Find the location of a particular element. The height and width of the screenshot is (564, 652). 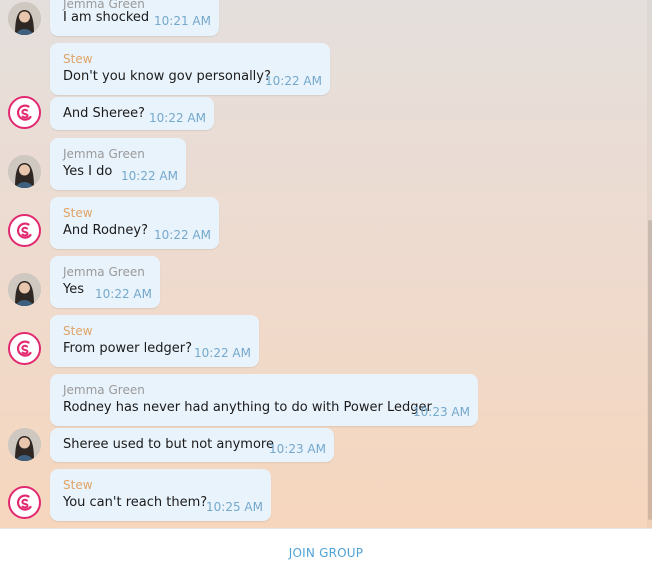

message-bubble: Sheree used to but not anymore 10:23 AM is located at coordinates (192, 445).